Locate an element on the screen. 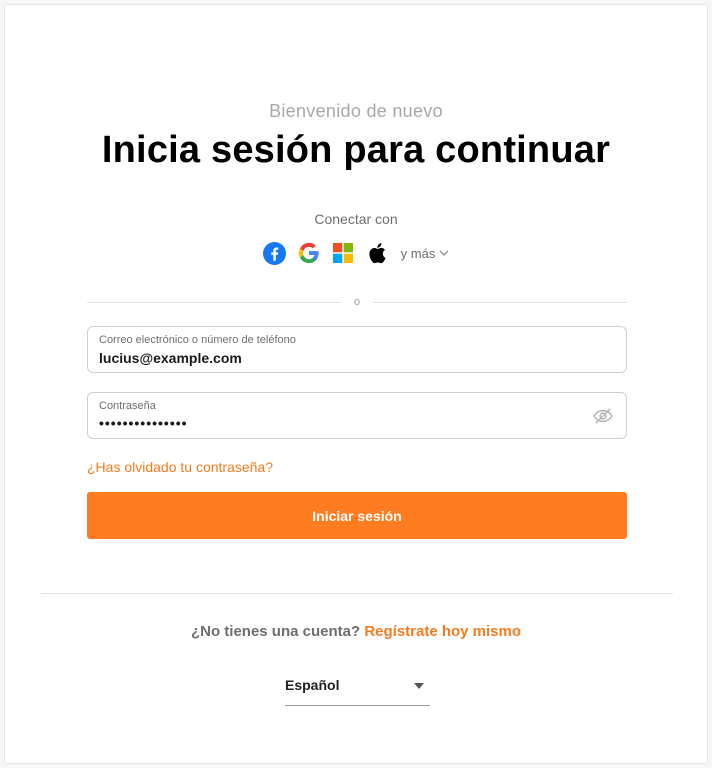 The height and width of the screenshot is (768, 712). google-icon is located at coordinates (308, 253).